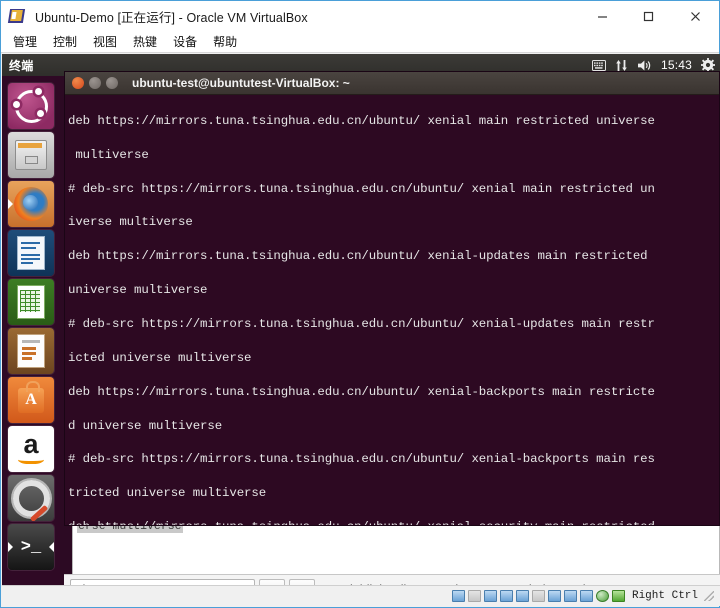 This screenshot has height=608, width=720. I want to click on volume-indicator-icon, so click(644, 65).